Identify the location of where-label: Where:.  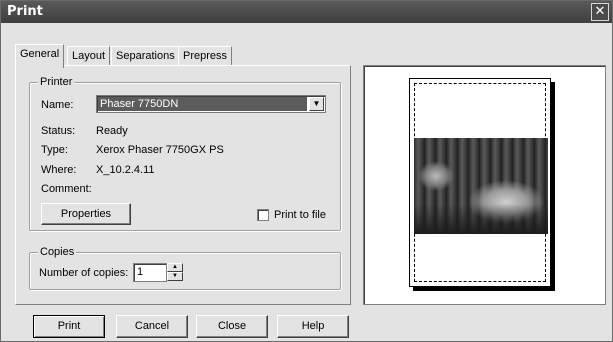
(59, 170).